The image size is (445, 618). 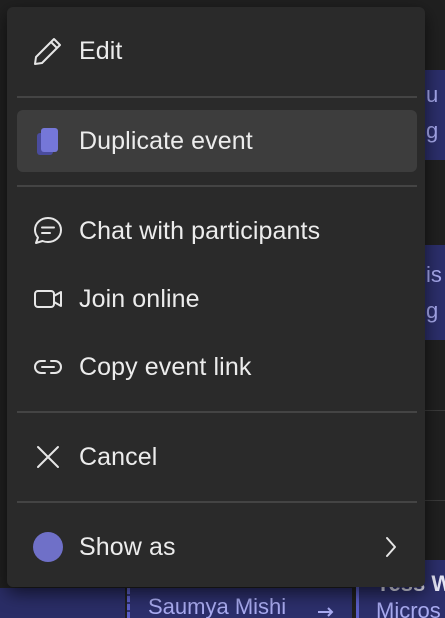 What do you see at coordinates (217, 457) in the screenshot?
I see `menu-item-cancel: Cancel` at bounding box center [217, 457].